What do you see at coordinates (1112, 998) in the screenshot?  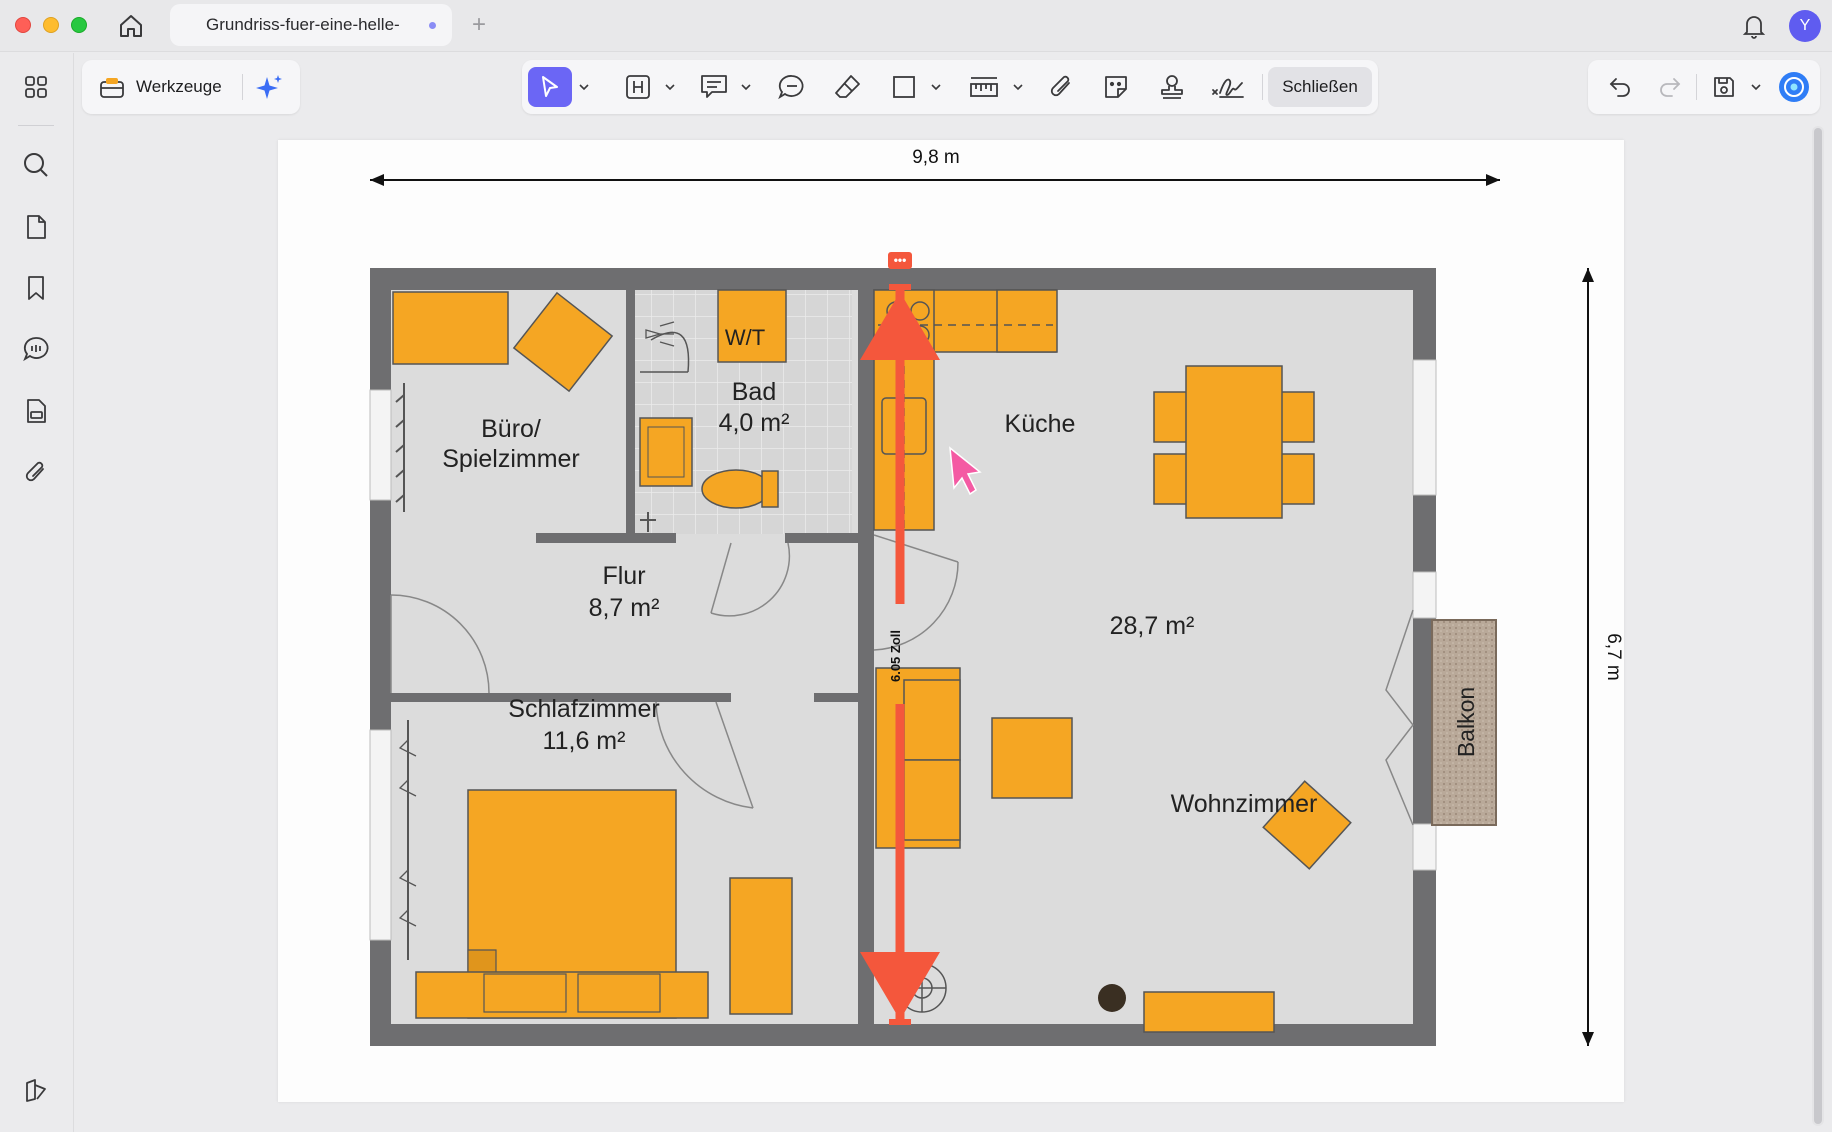 I see `plant` at bounding box center [1112, 998].